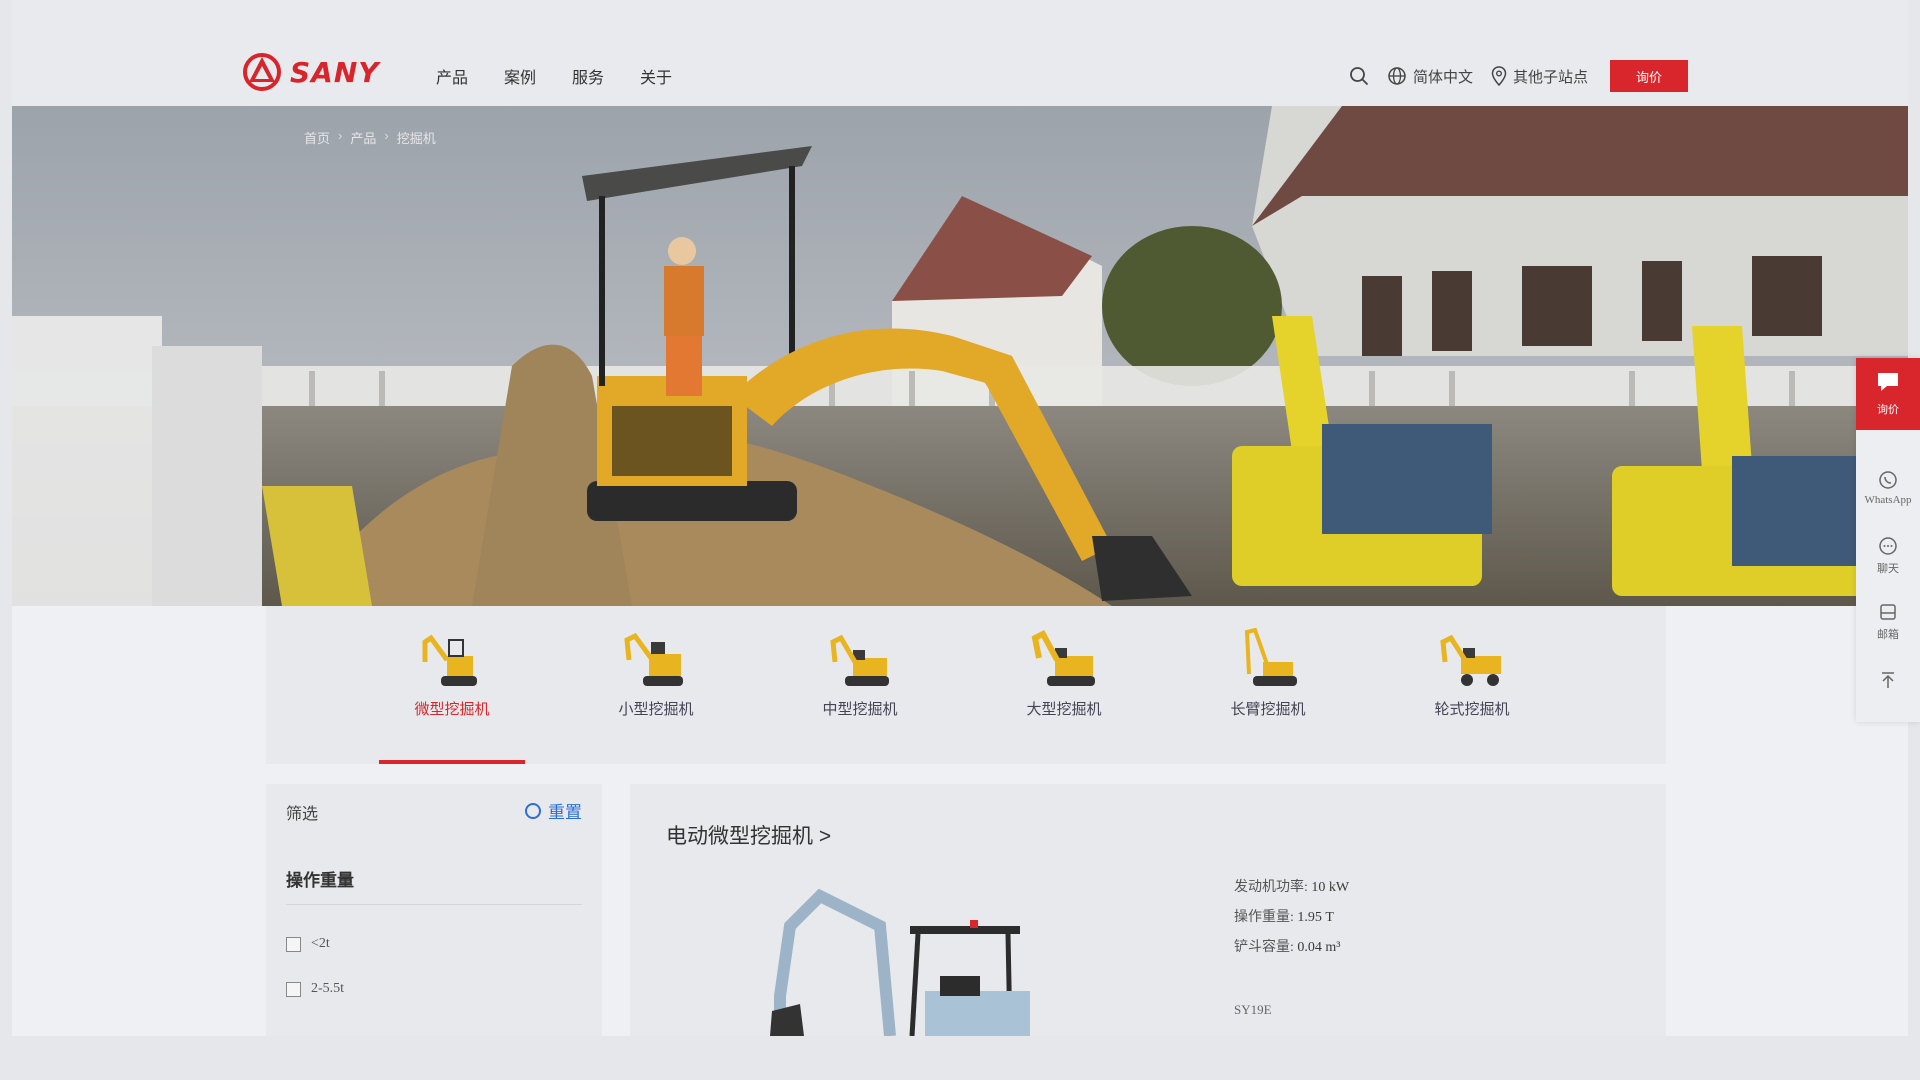 The width and height of the screenshot is (1920, 1080). Describe the element at coordinates (1888, 612) in the screenshot. I see `mail-icon` at that location.